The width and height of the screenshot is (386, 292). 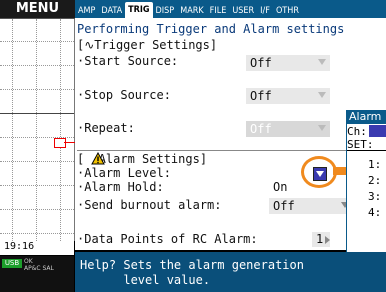 I want to click on clock-display: 19:16, so click(x=19, y=246).